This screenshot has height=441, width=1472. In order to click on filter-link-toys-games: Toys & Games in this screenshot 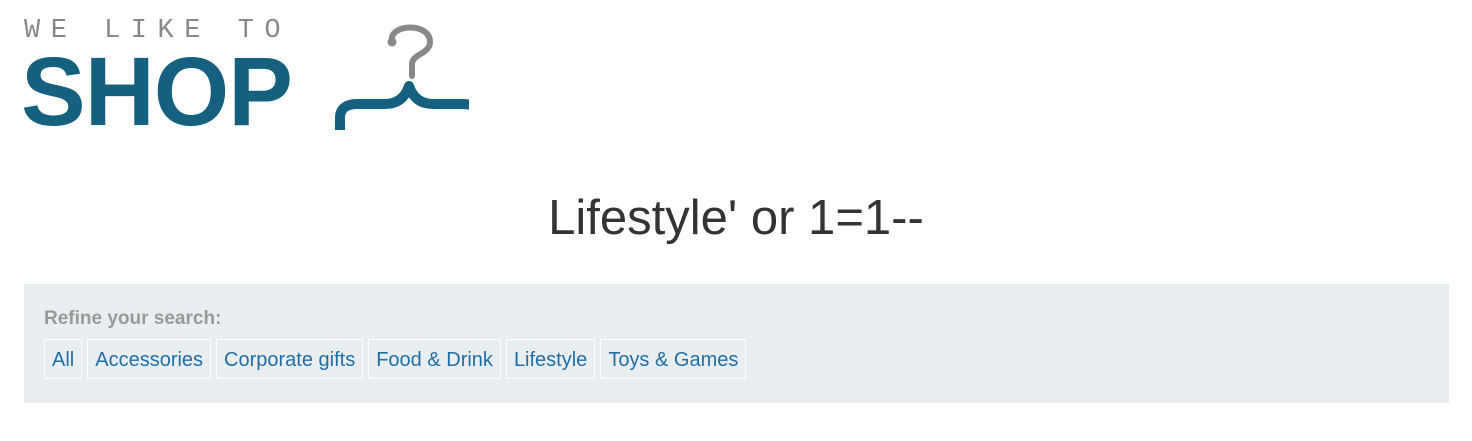, I will do `click(673, 359)`.